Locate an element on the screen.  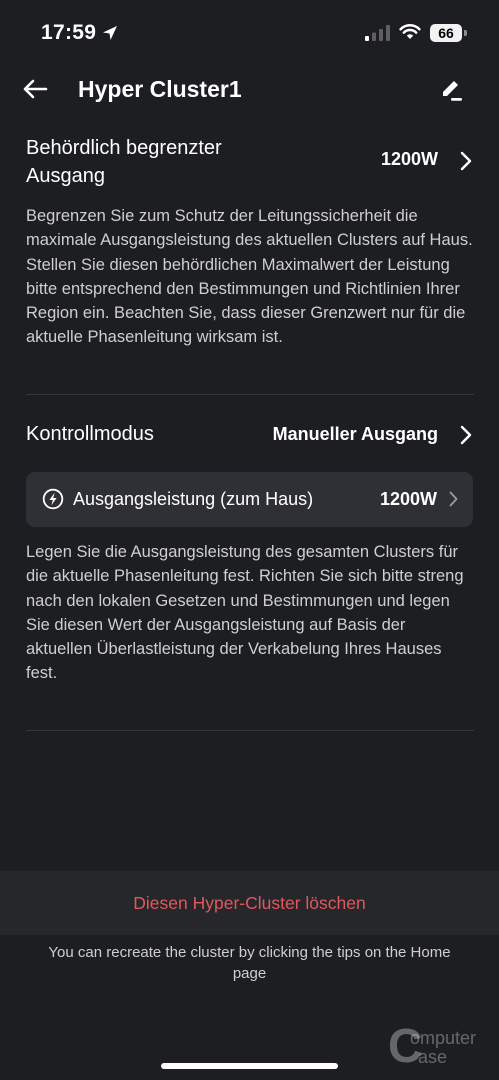
watermark-line2: ase is located at coordinates (433, 1057).